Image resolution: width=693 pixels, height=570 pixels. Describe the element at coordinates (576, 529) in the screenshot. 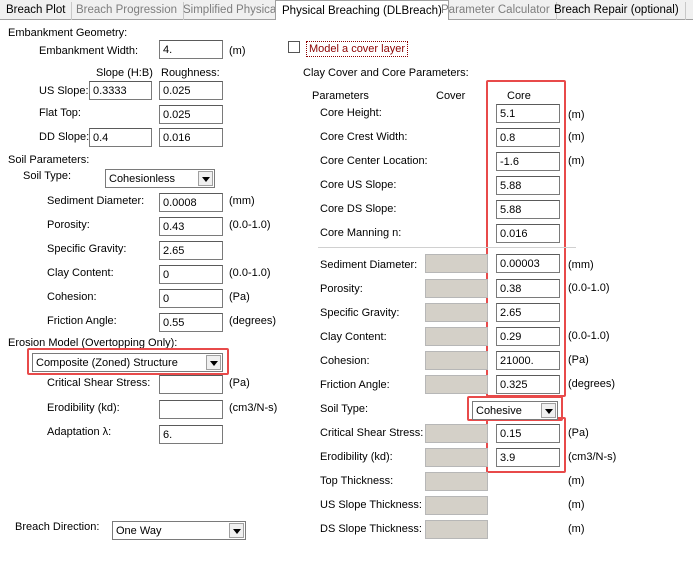

I see `ds-slope-thickness-unit: (m)` at that location.